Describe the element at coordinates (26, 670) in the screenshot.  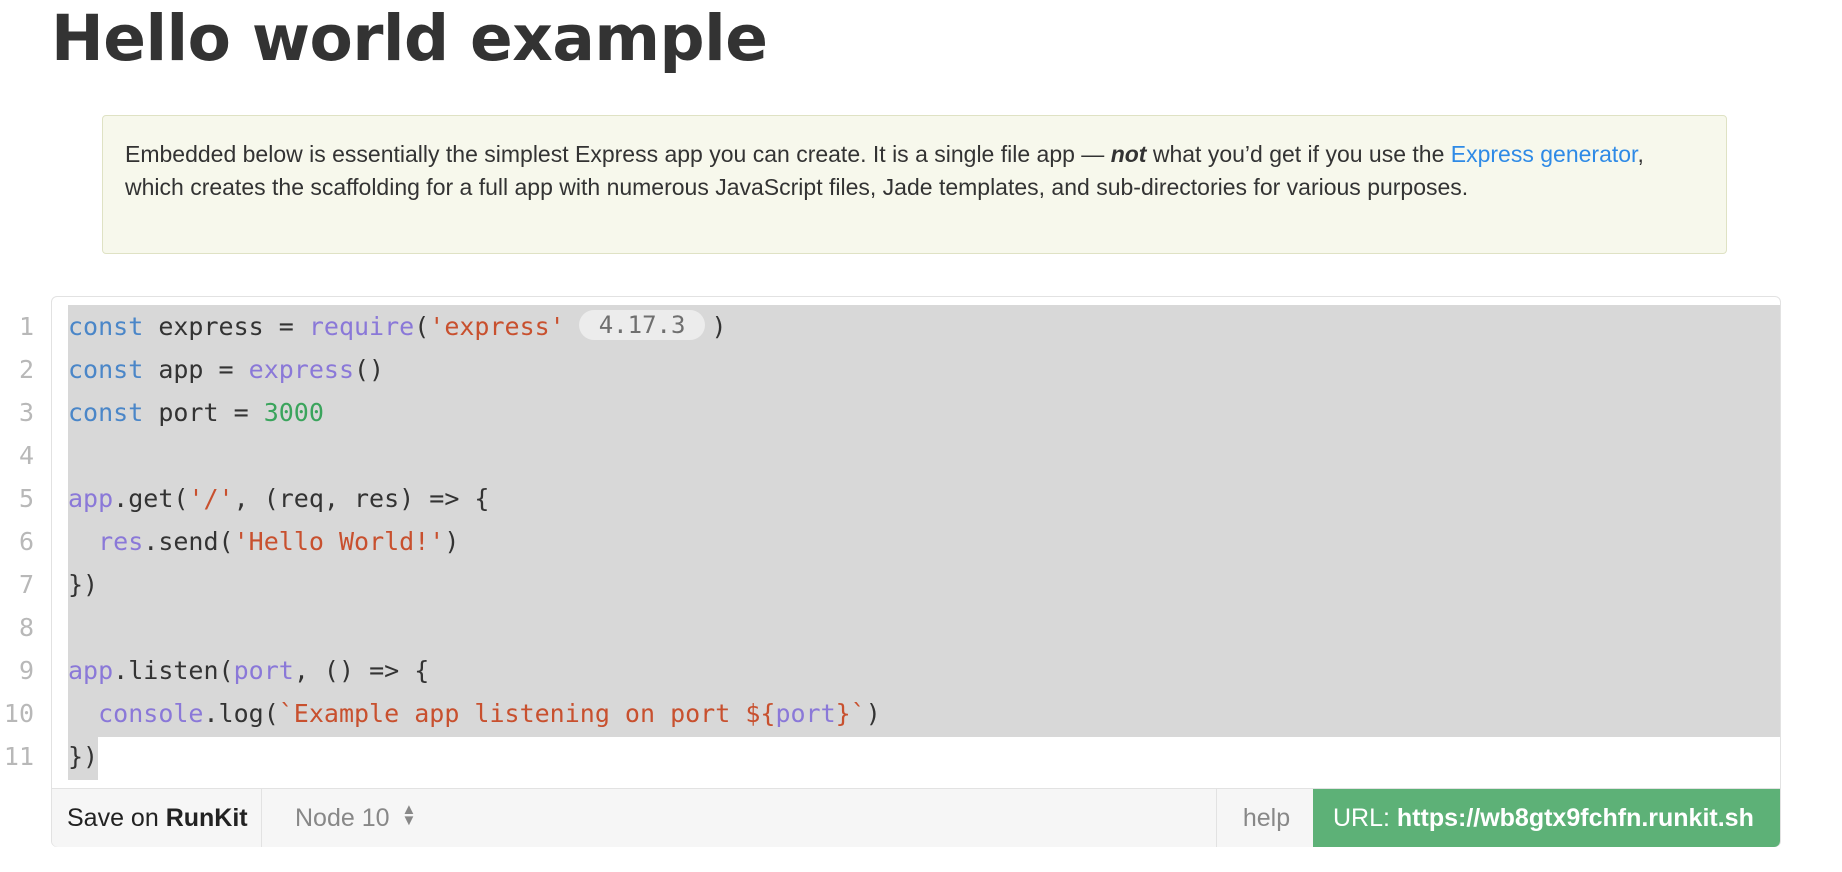
I see `line-number: 9` at that location.